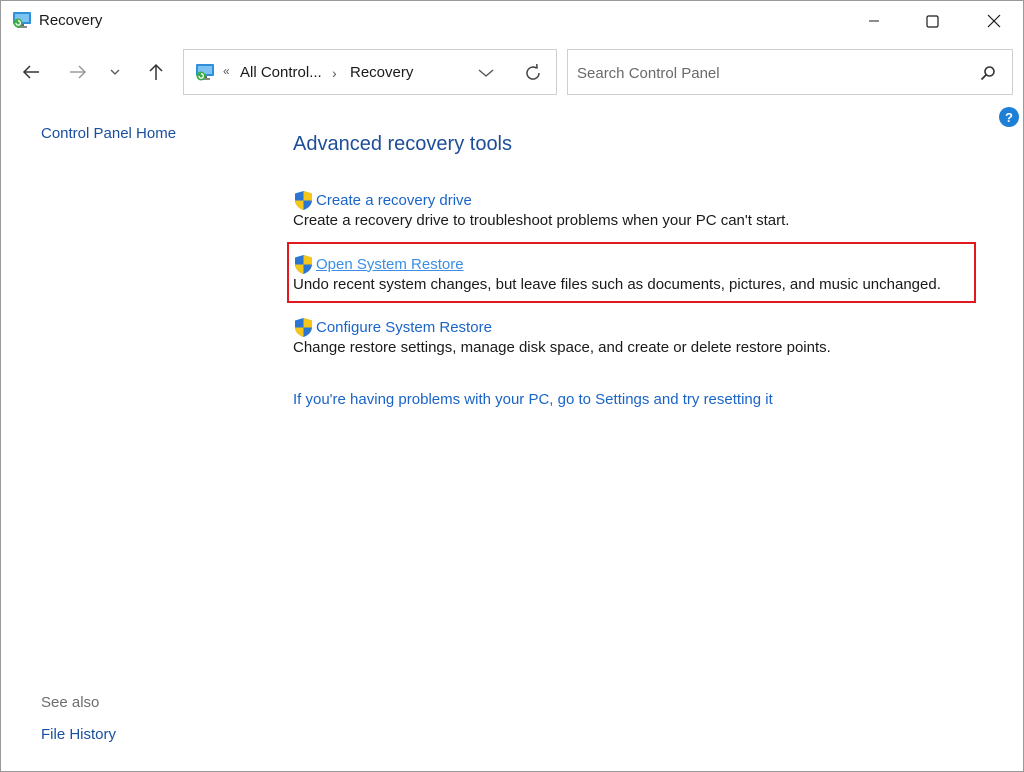 The image size is (1024, 772). What do you see at coordinates (390, 264) in the screenshot?
I see `open-system-restore-link: Open System Restore` at bounding box center [390, 264].